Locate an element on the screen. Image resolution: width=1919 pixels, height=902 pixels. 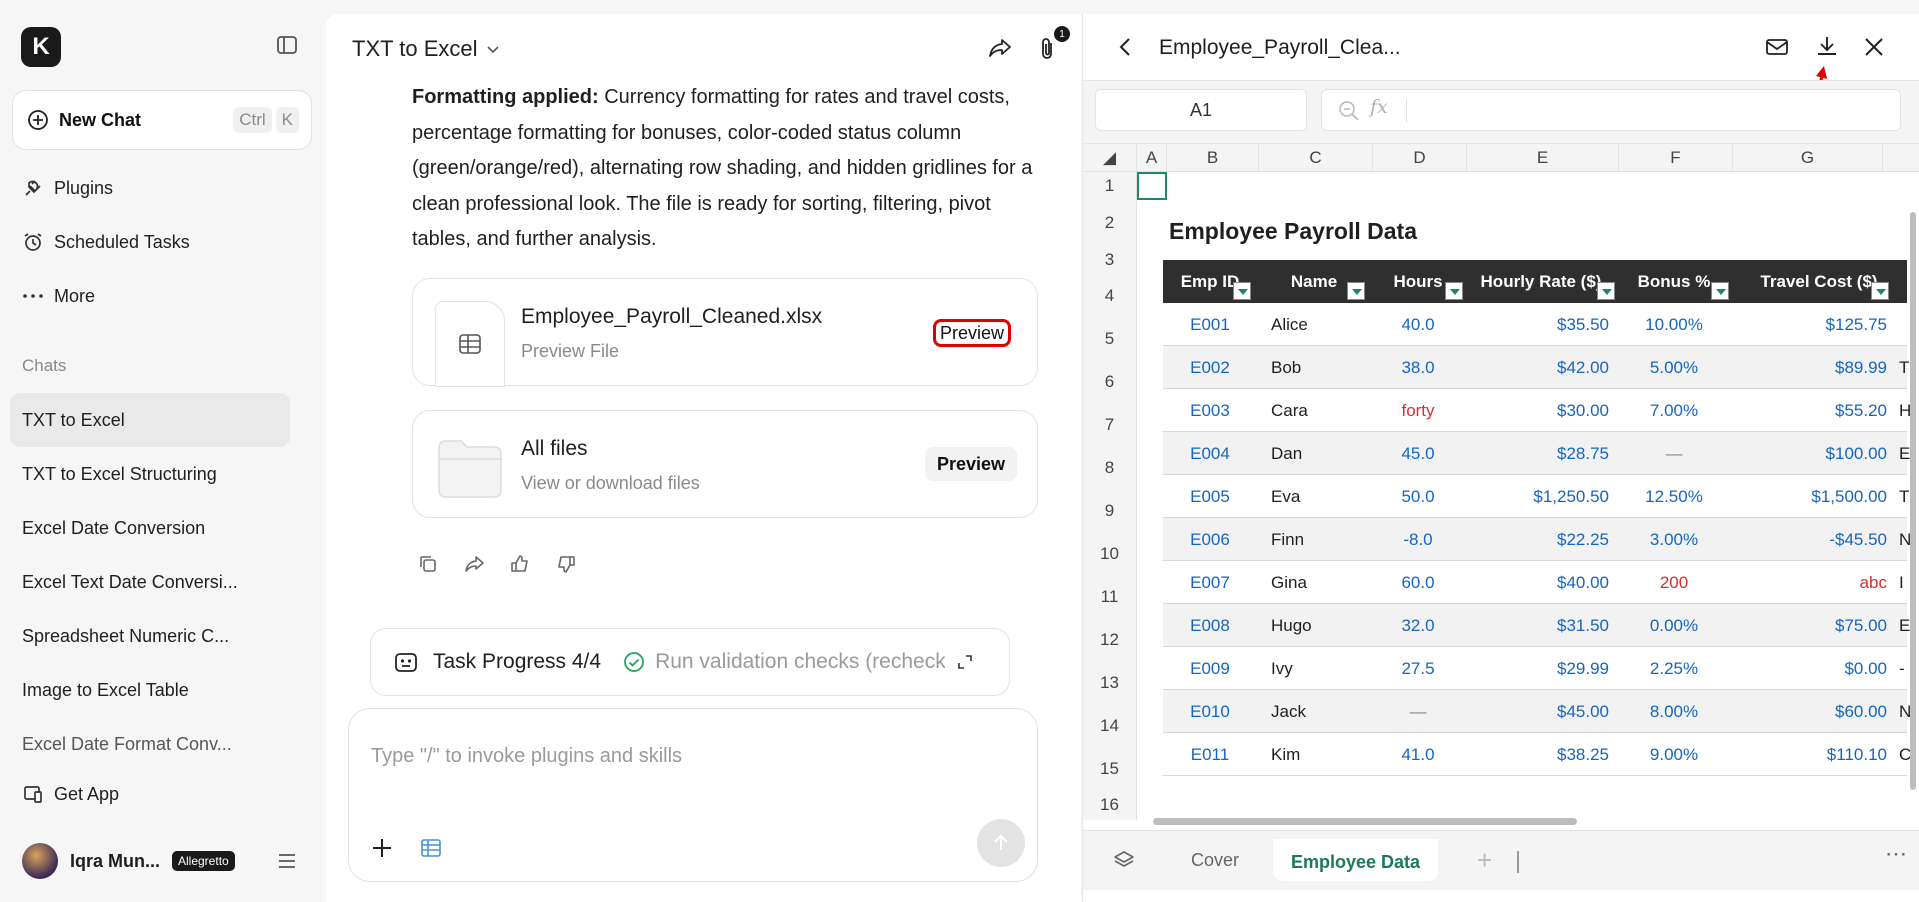
table-cell-hours: 50.0 is located at coordinates (1418, 496).